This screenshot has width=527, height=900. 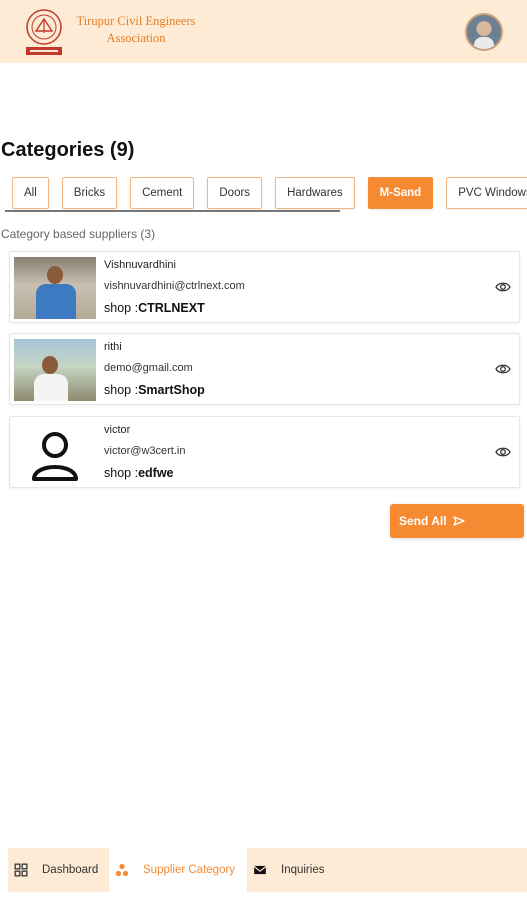 What do you see at coordinates (68, 150) in the screenshot?
I see `page-title: Categories (9)` at bounding box center [68, 150].